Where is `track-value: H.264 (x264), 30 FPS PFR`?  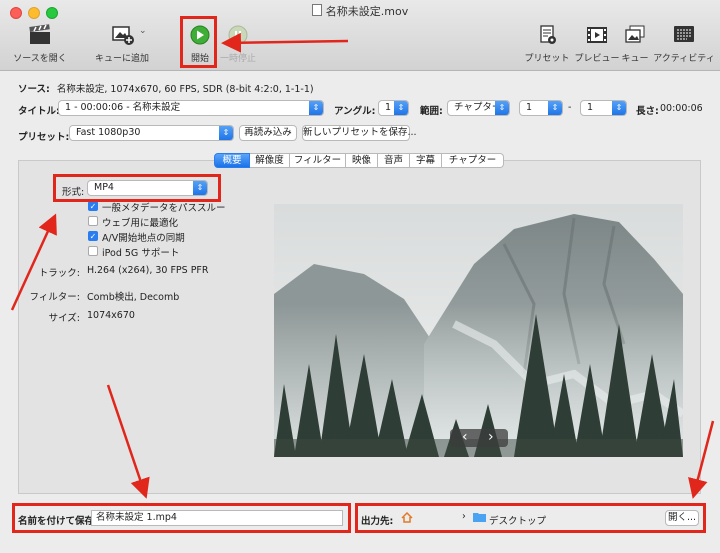 track-value: H.264 (x264), 30 FPS PFR is located at coordinates (148, 270).